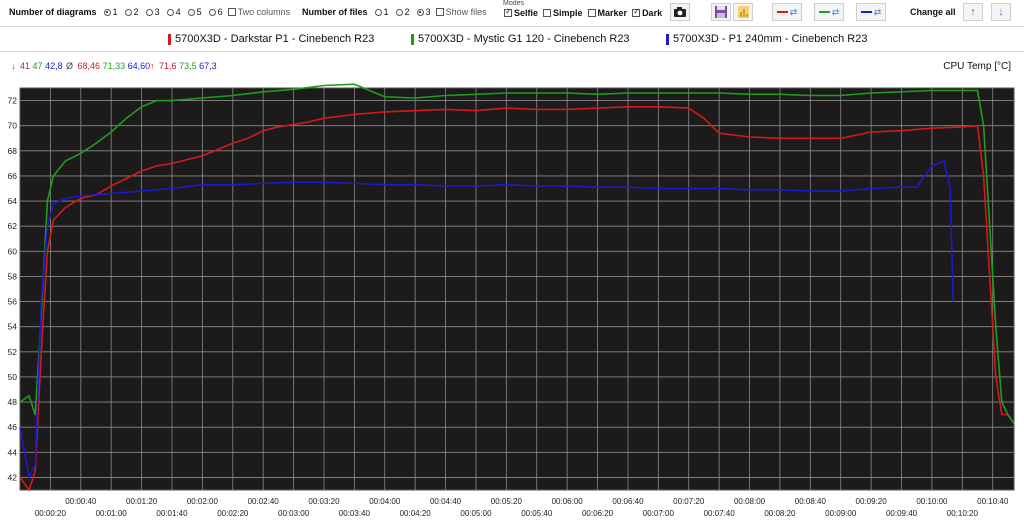 This screenshot has width=1024, height=522. I want to click on x-tick-label: 00:01:40, so click(172, 513).